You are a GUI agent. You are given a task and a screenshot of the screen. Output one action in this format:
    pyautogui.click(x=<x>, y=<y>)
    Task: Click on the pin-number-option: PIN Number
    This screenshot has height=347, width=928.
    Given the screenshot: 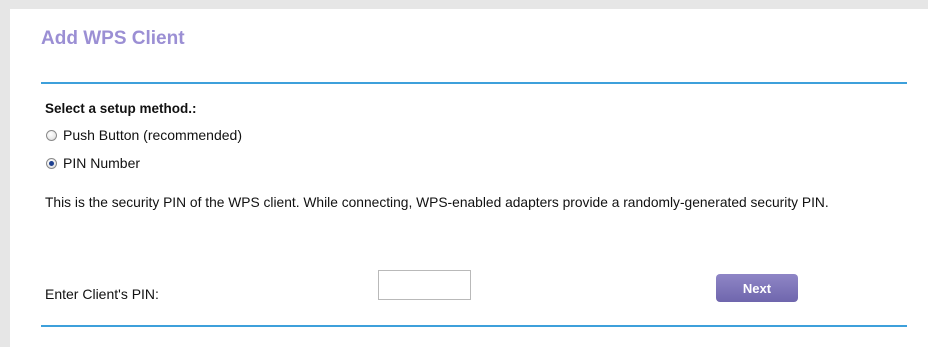 What is the action you would take?
    pyautogui.click(x=93, y=163)
    